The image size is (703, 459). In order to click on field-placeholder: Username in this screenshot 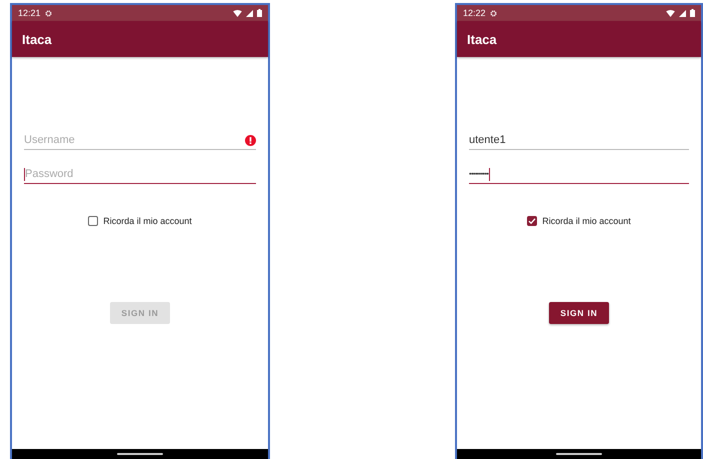, I will do `click(49, 140)`.